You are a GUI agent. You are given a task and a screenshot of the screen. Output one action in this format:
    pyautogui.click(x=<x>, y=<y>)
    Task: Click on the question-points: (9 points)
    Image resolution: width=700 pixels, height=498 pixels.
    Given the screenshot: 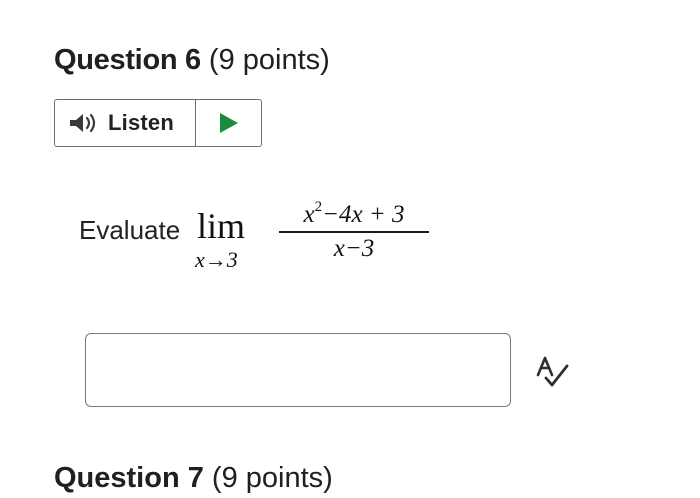 What is the action you would take?
    pyautogui.click(x=265, y=60)
    